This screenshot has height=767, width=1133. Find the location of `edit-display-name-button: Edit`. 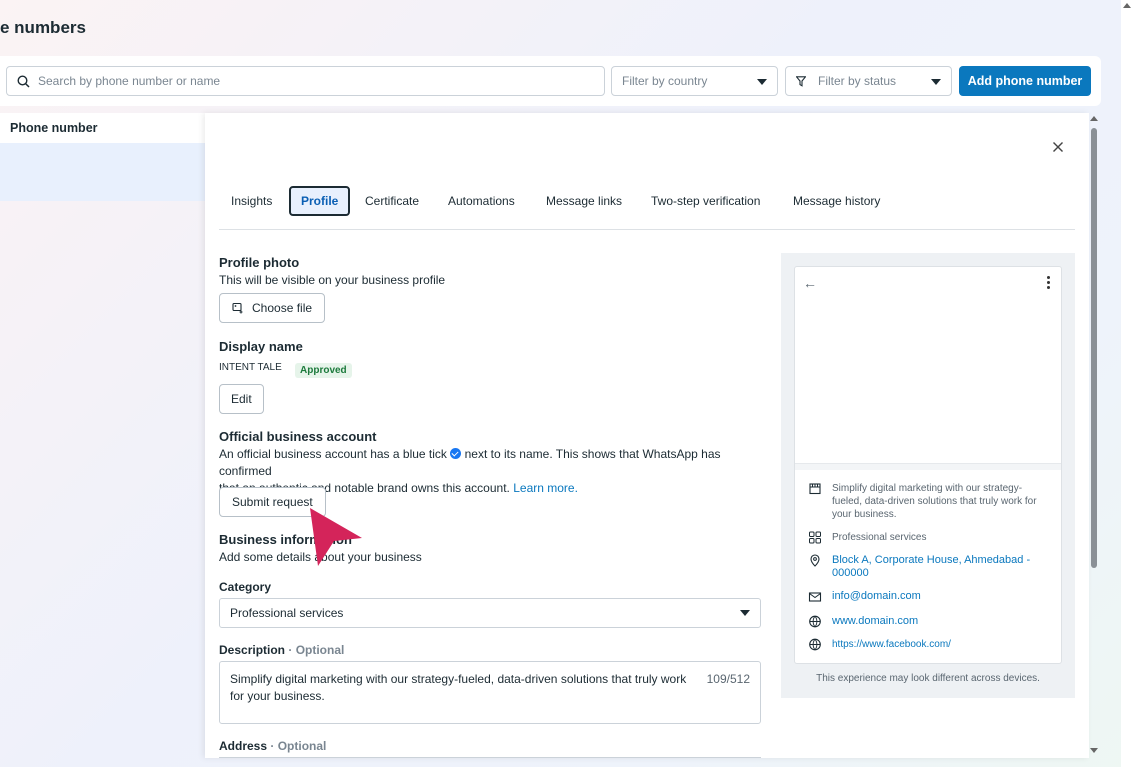

edit-display-name-button: Edit is located at coordinates (241, 399).